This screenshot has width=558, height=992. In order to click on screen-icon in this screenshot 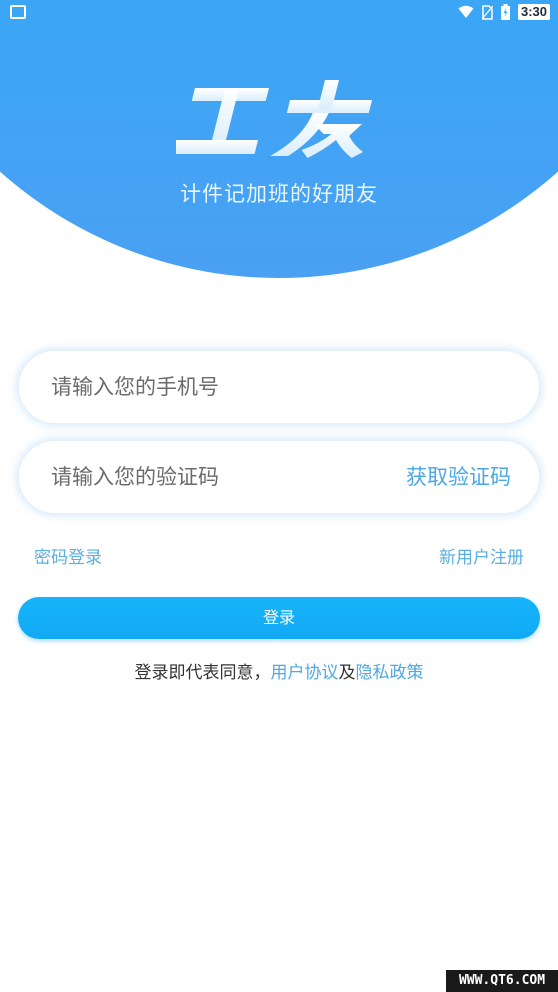, I will do `click(18, 12)`.